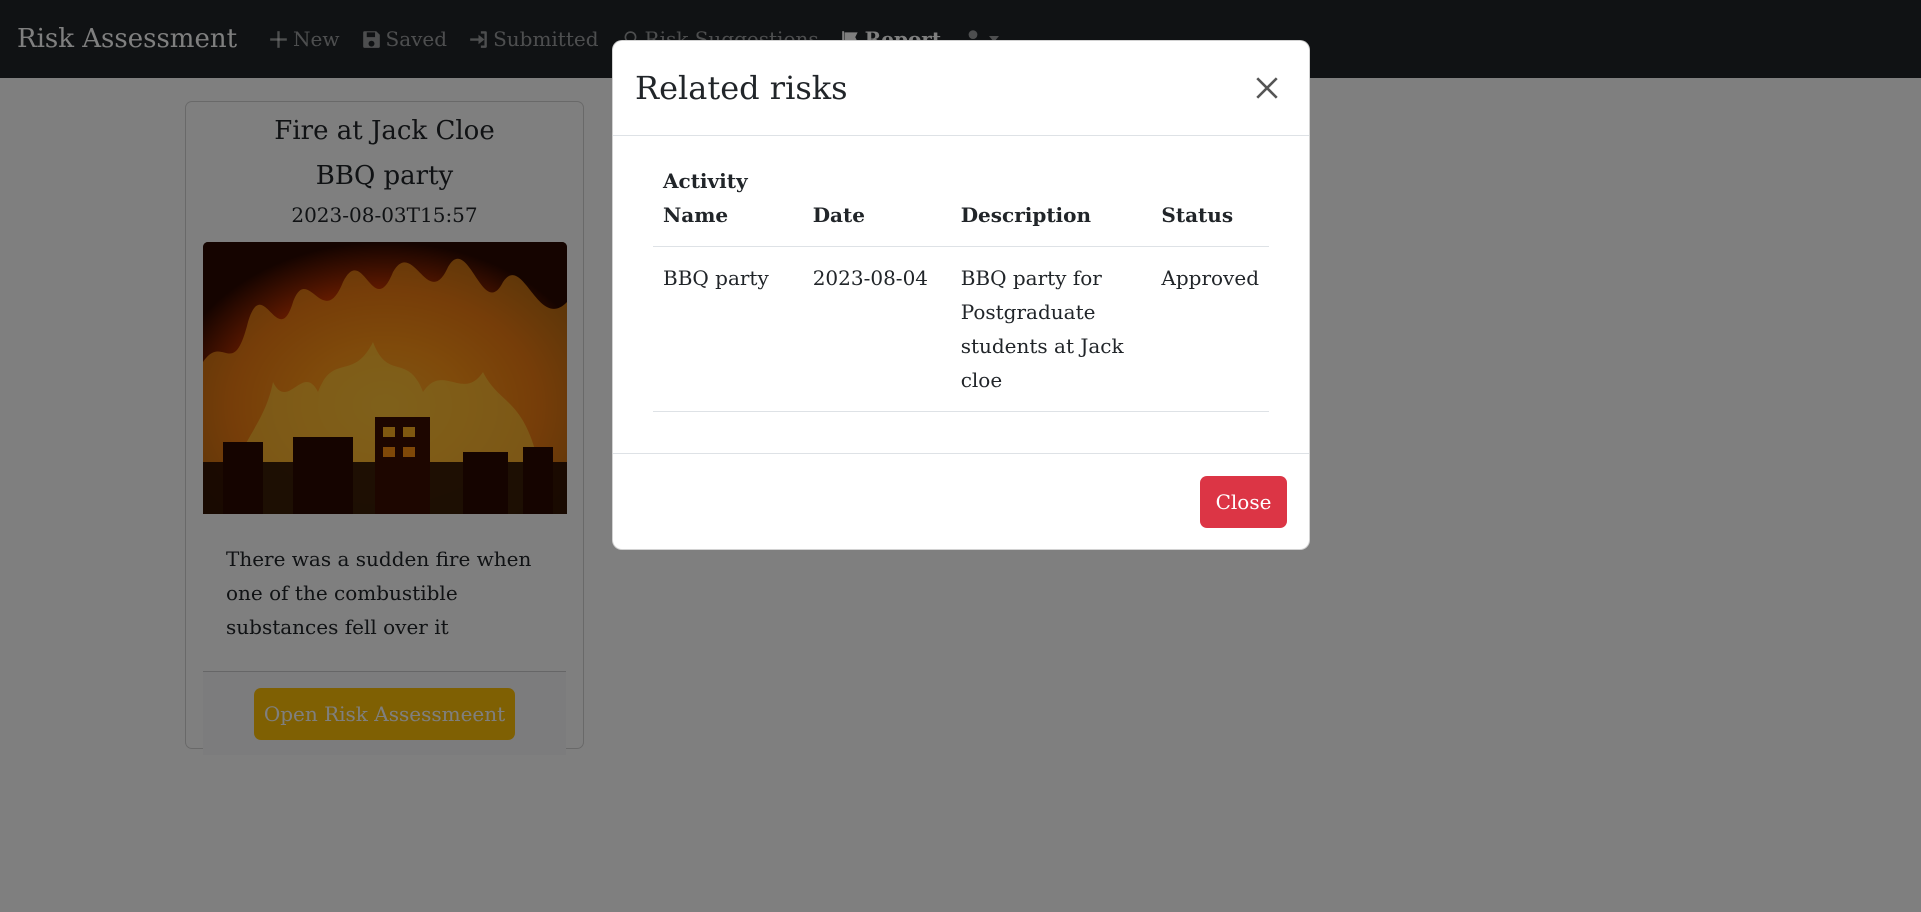 The height and width of the screenshot is (912, 1921). What do you see at coordinates (728, 329) in the screenshot?
I see `cell-activity-name: BBQ party` at bounding box center [728, 329].